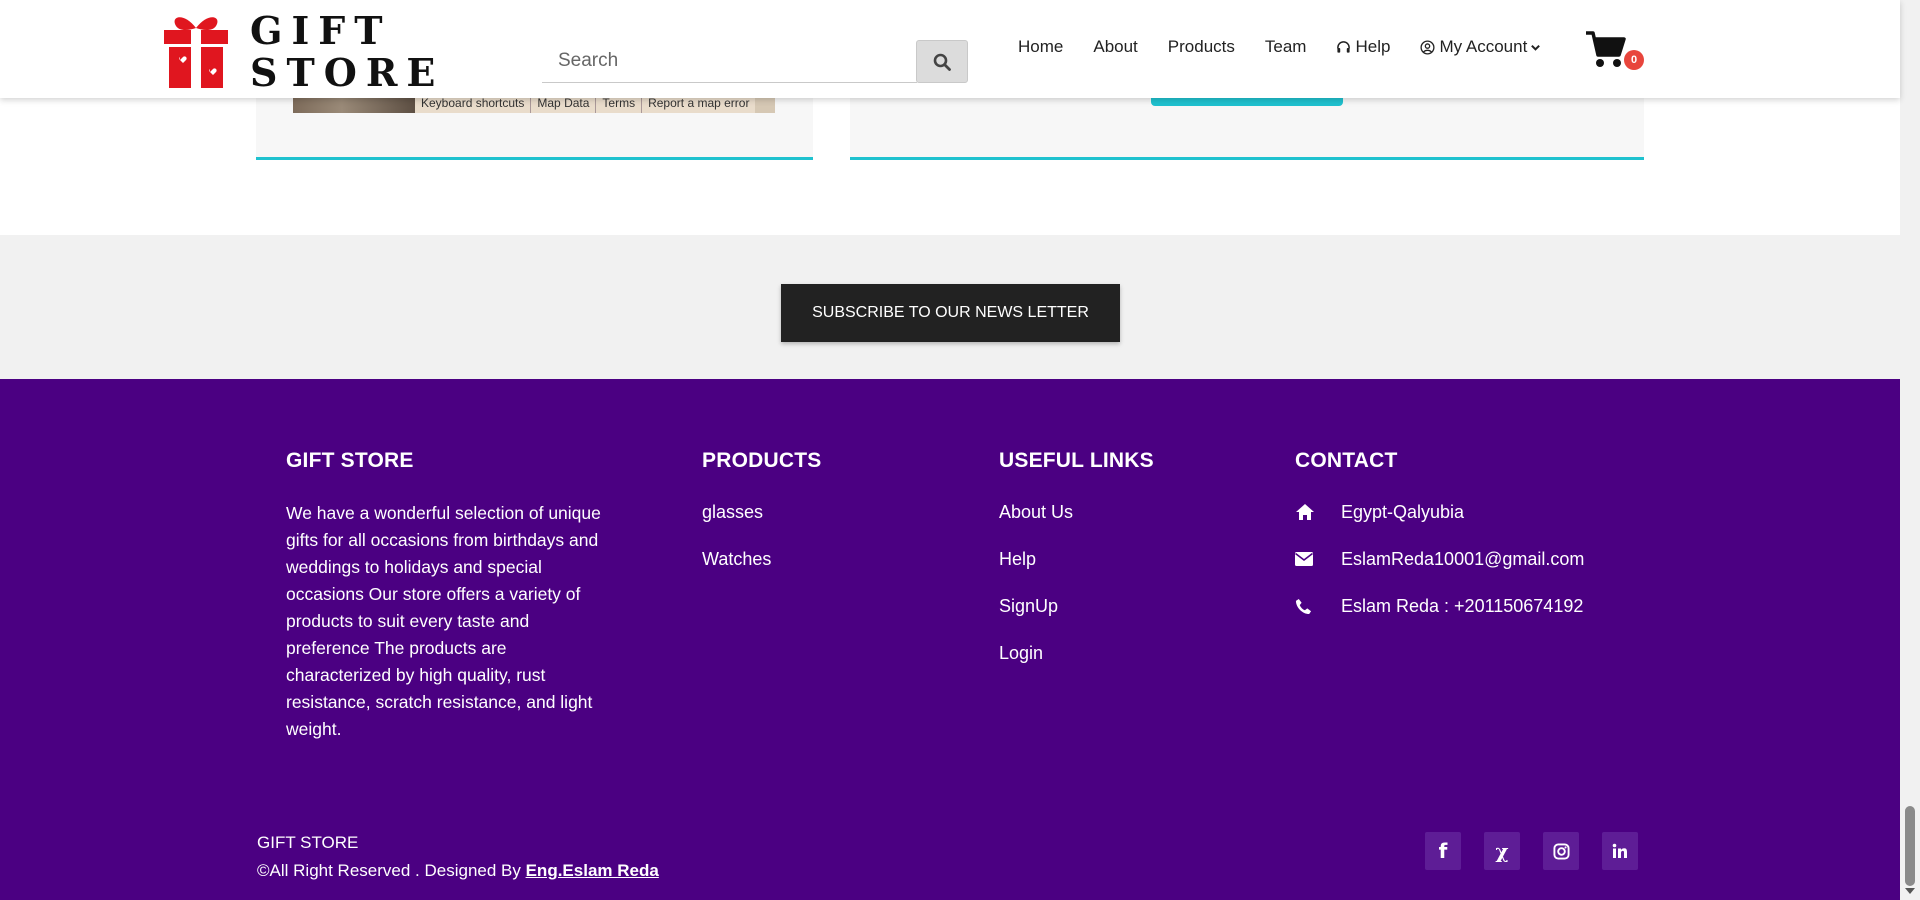  What do you see at coordinates (347, 72) in the screenshot?
I see `logo-text-store: STORE` at bounding box center [347, 72].